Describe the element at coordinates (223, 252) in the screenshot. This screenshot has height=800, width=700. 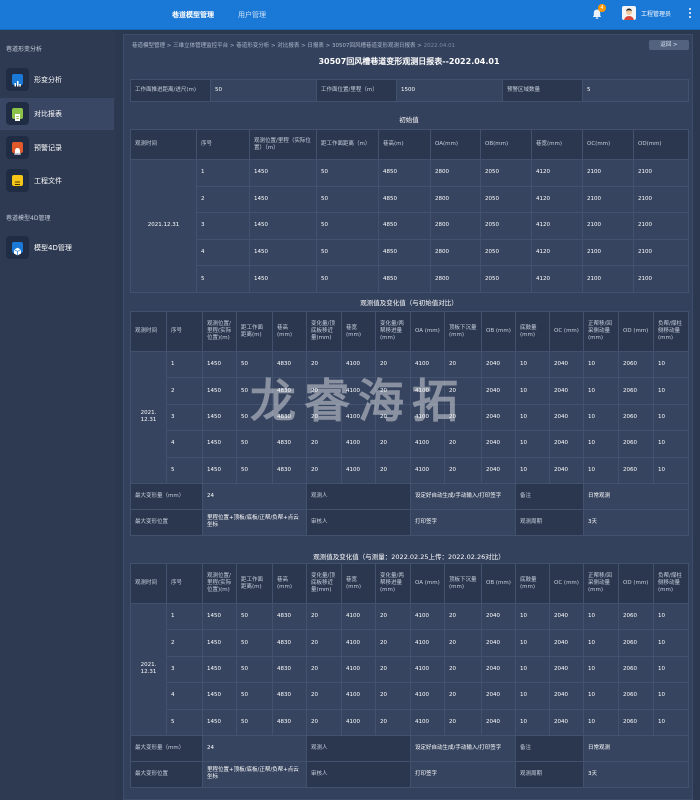
I see `table-cell: 4` at that location.